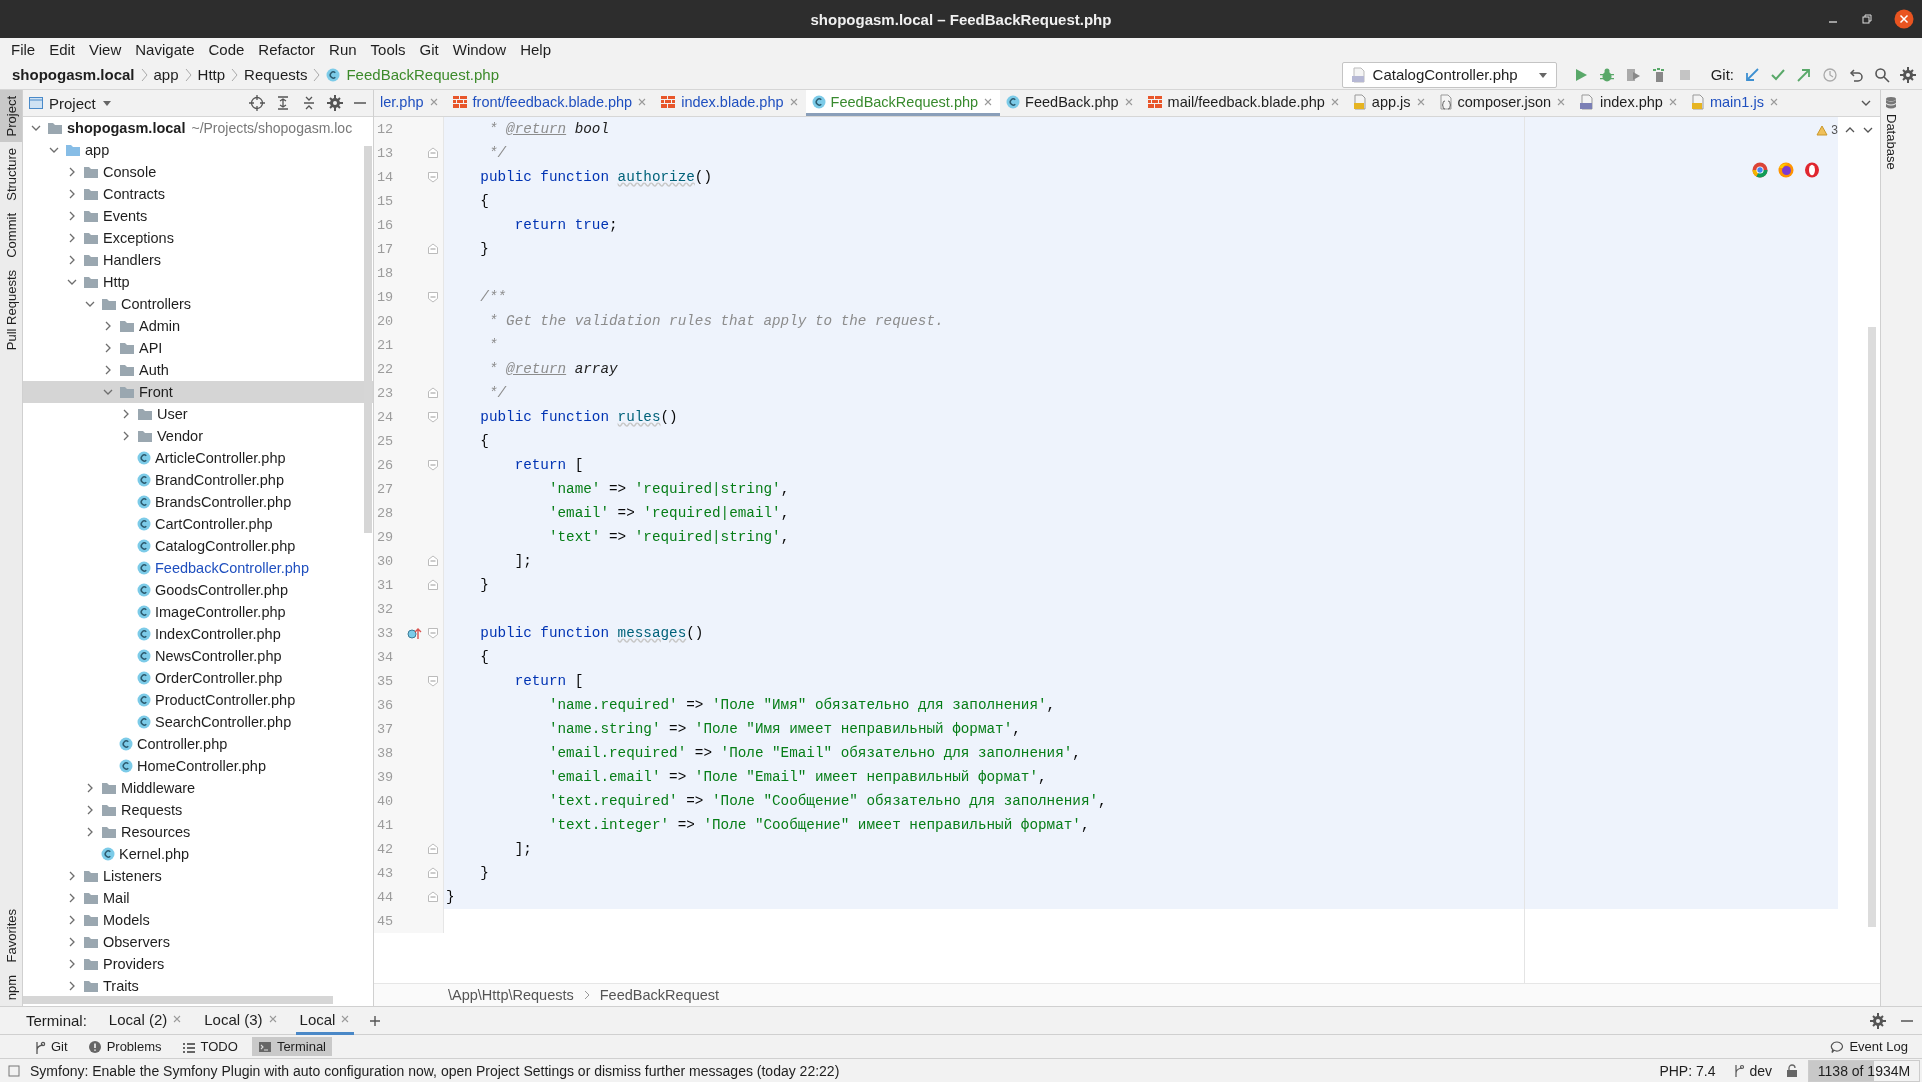  What do you see at coordinates (11, 310) in the screenshot?
I see `tool-window-button: Pull Requests` at bounding box center [11, 310].